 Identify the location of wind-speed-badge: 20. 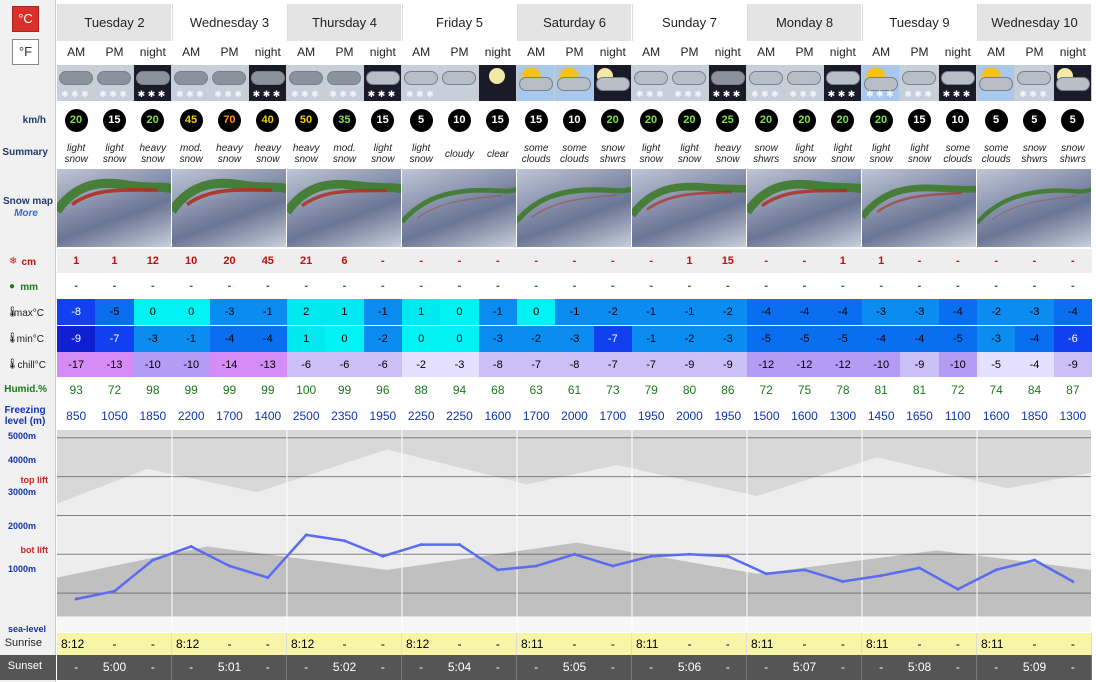
(689, 120).